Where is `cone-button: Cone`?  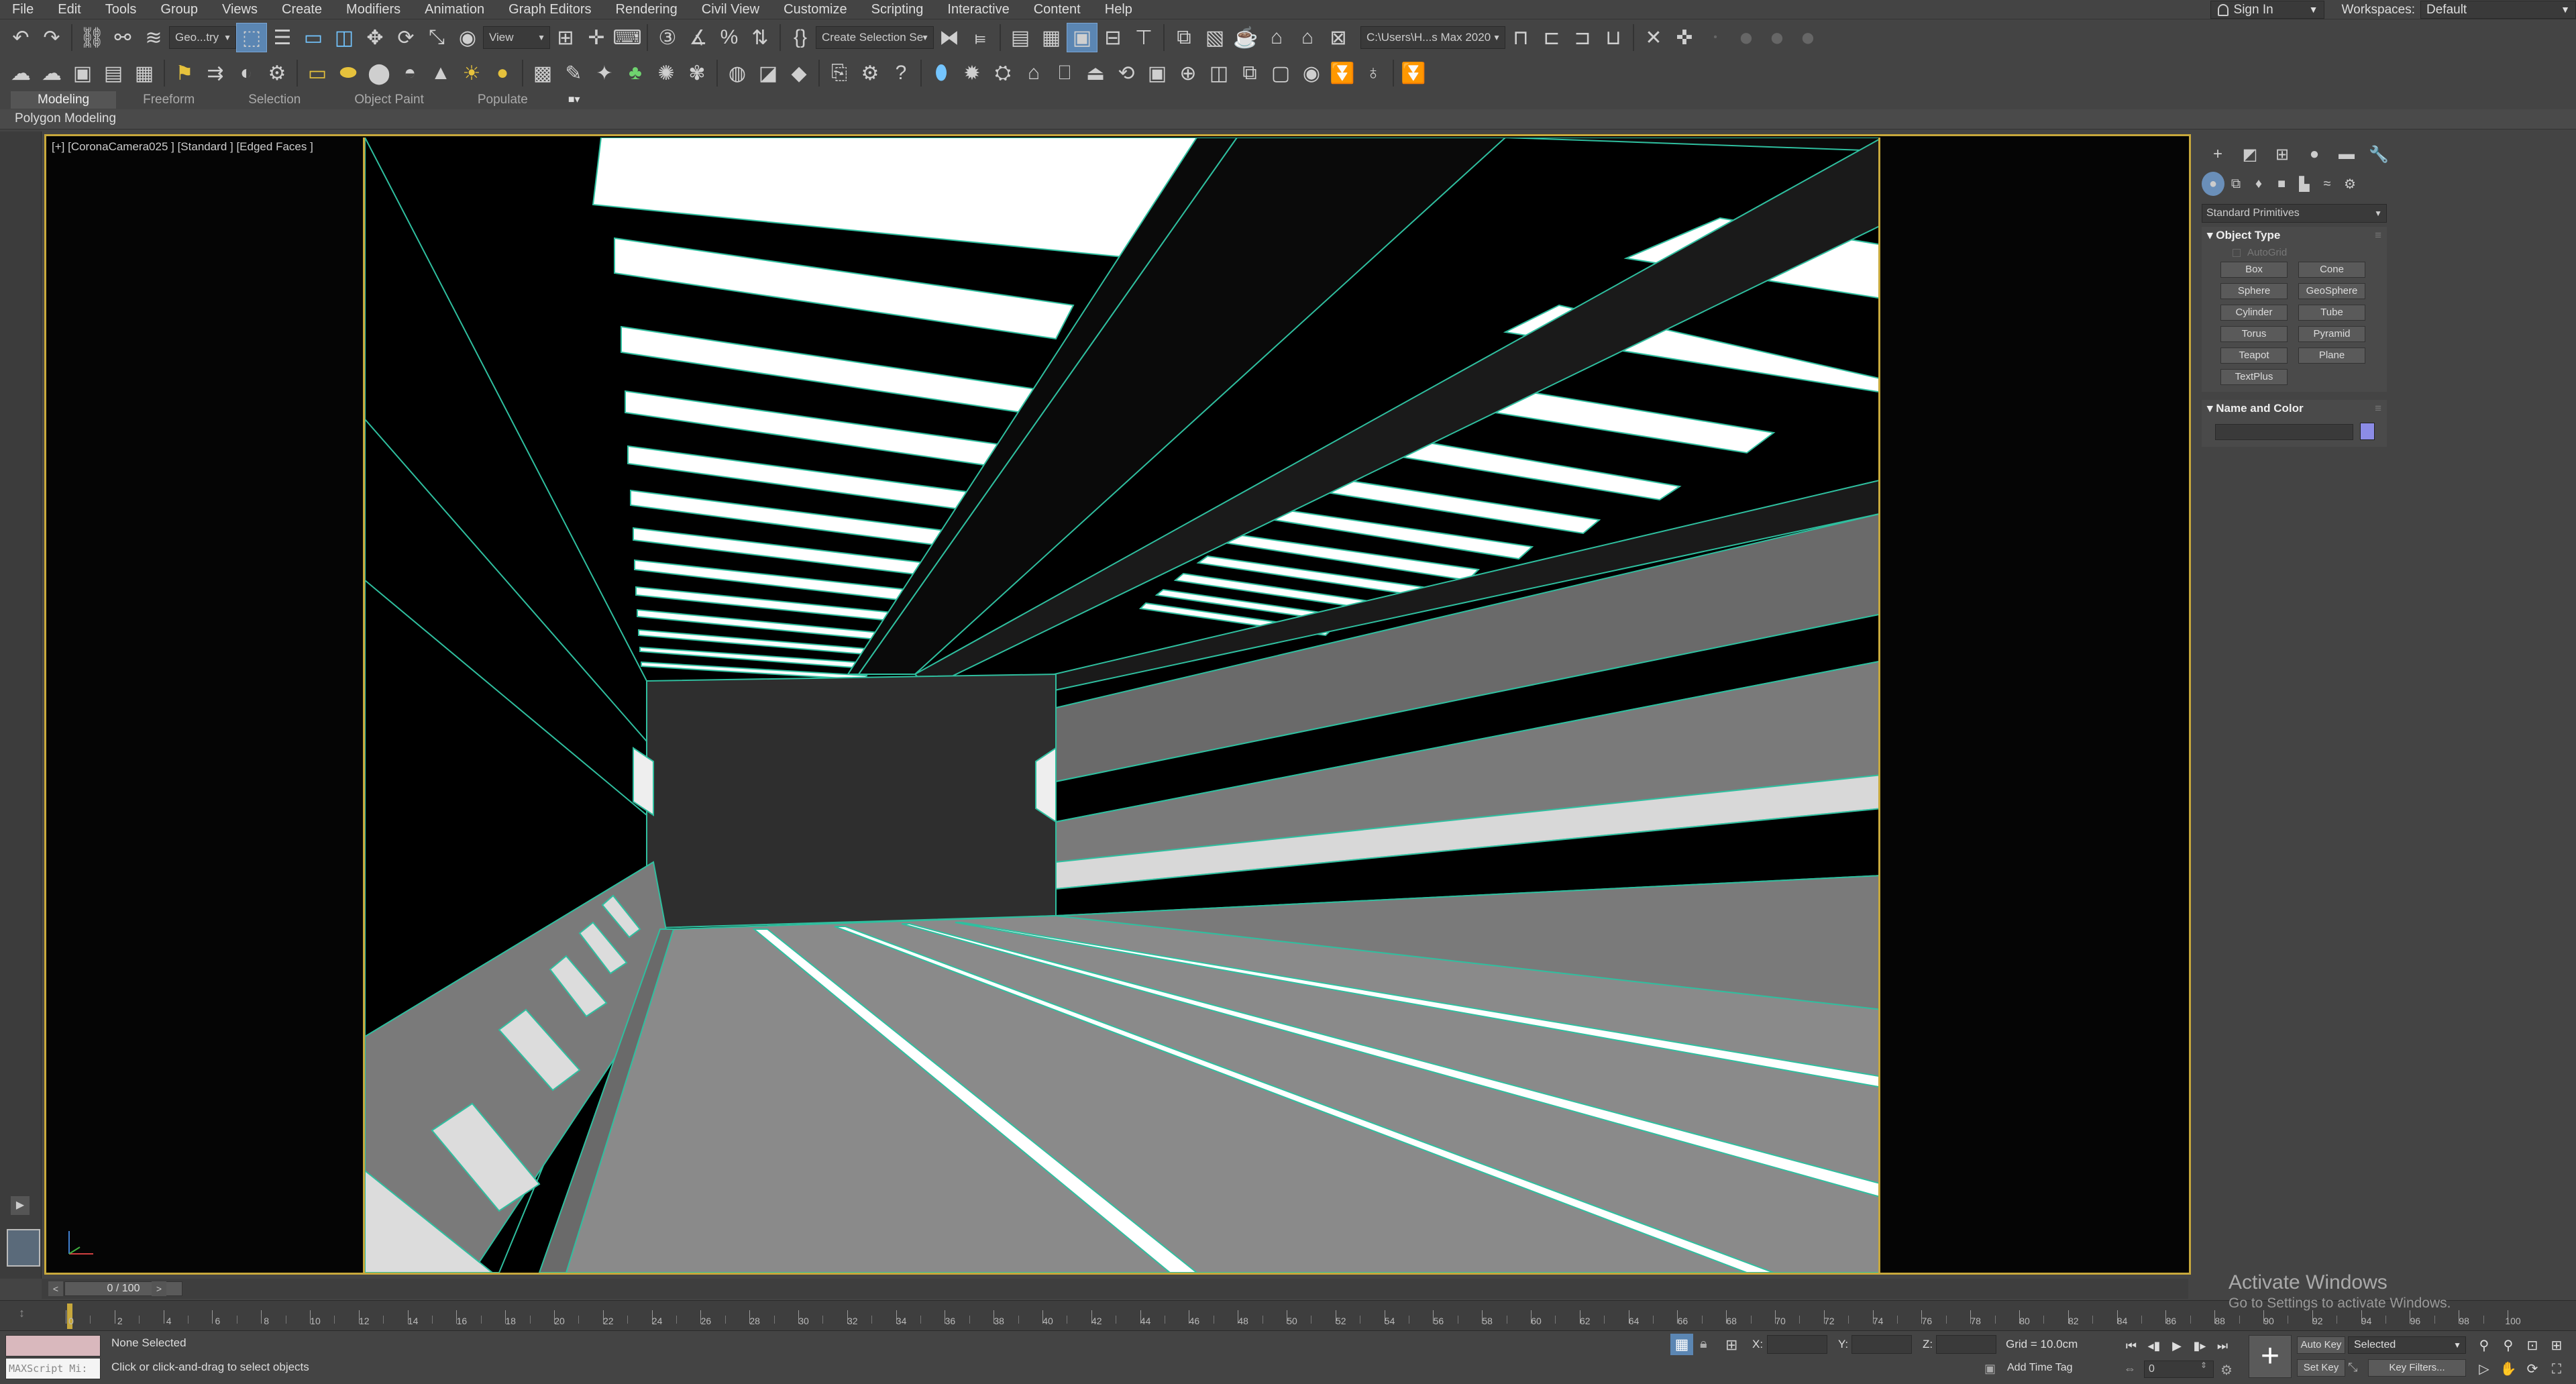 cone-button: Cone is located at coordinates (2331, 270).